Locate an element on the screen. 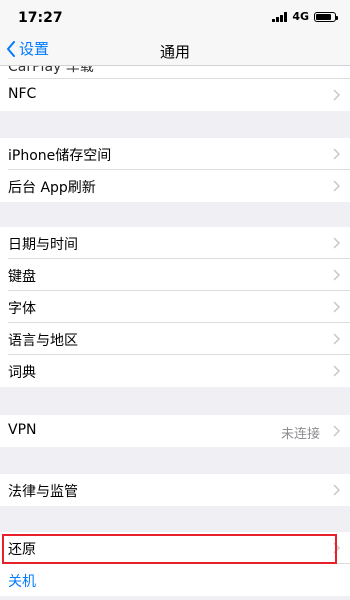  settings-row-nfc: NFC is located at coordinates (175, 95).